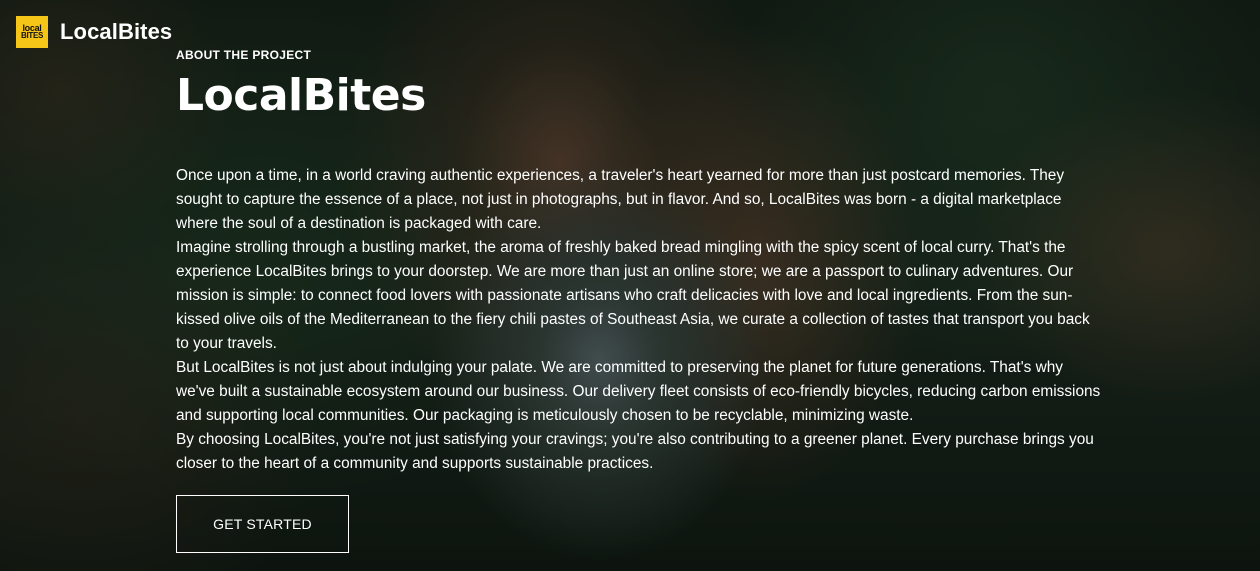  I want to click on page-title: LocalBites, so click(301, 95).